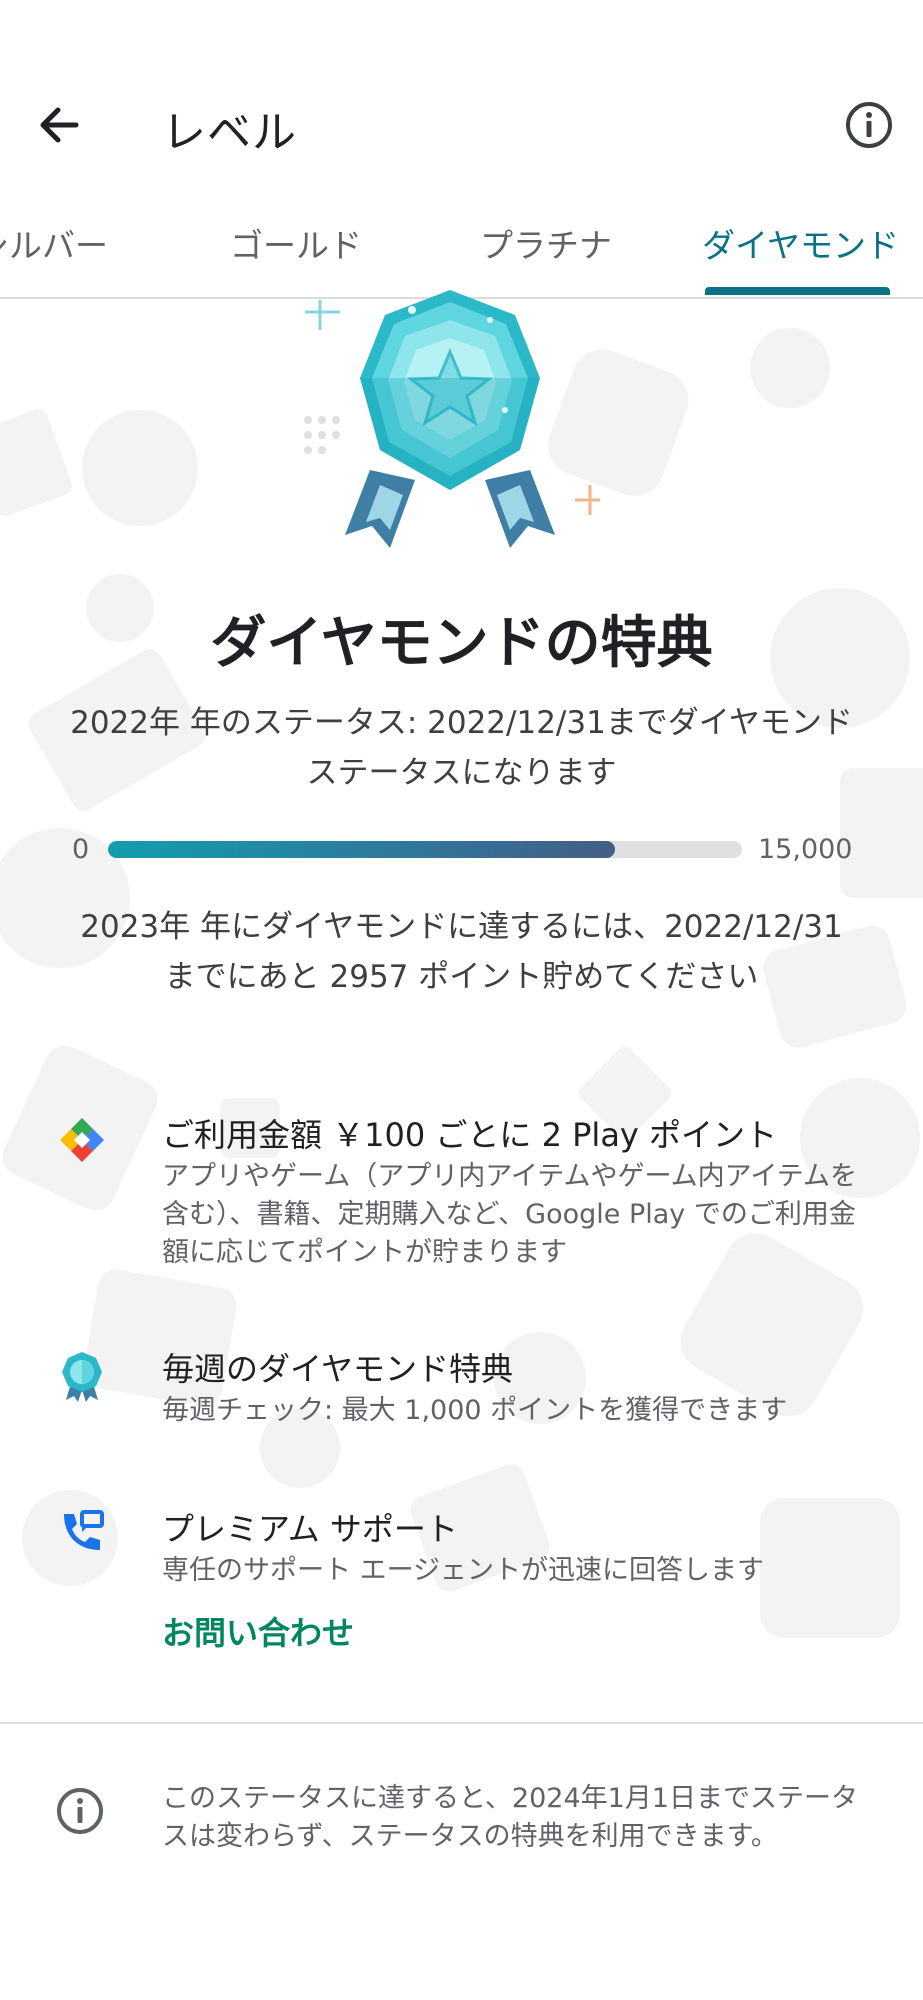  Describe the element at coordinates (362, 849) in the screenshot. I see `progress-fill` at that location.